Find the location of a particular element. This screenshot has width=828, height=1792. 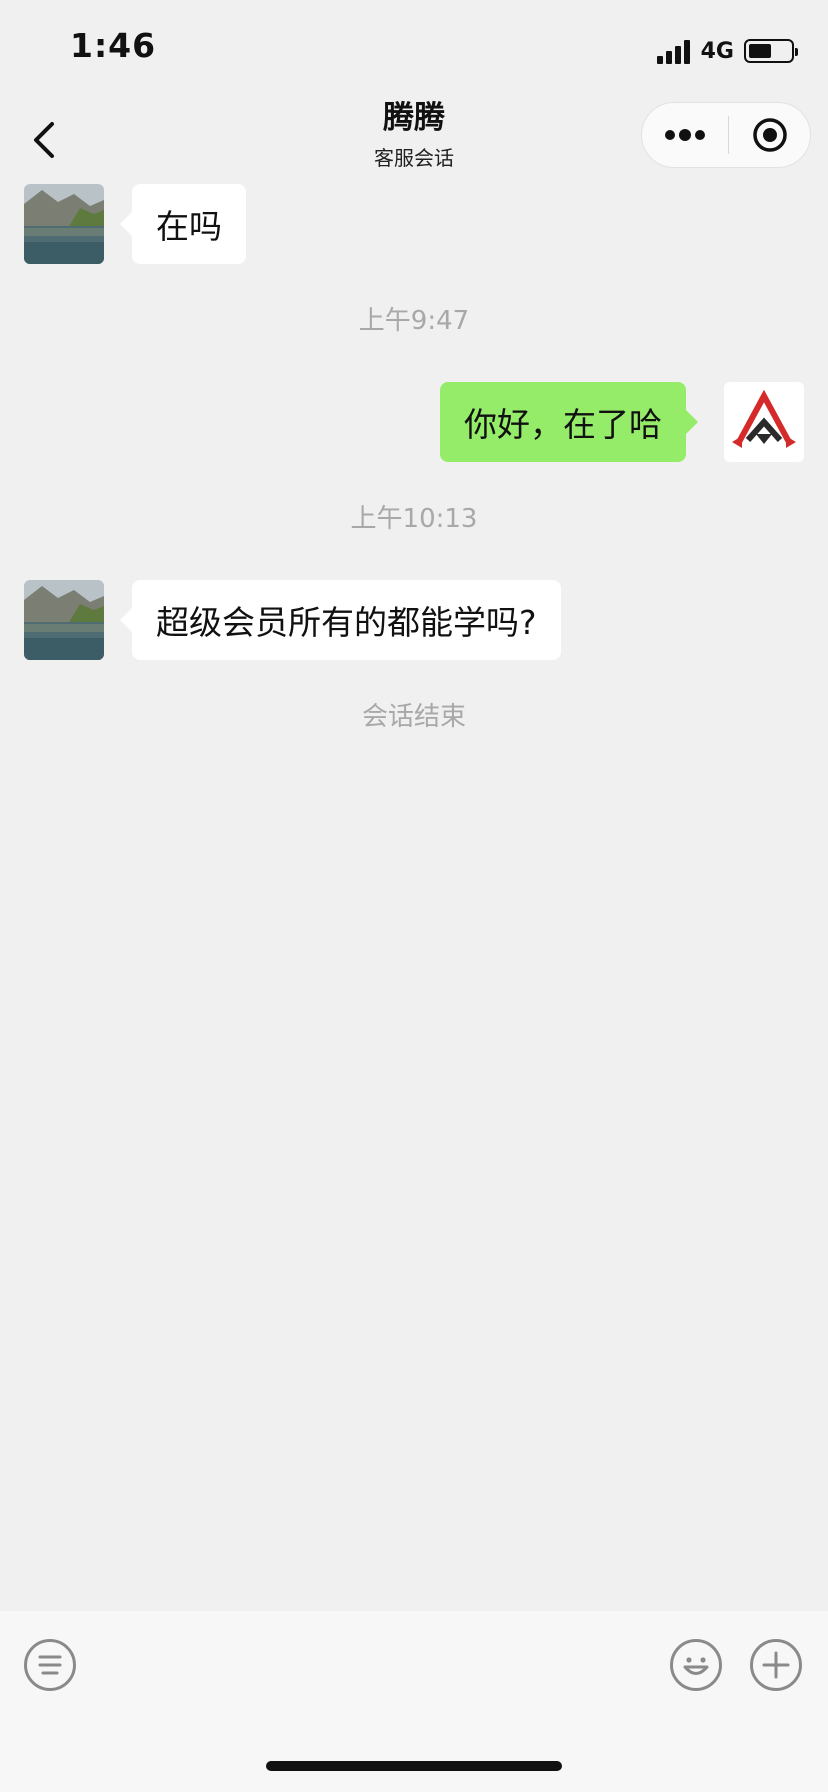

battery-level is located at coordinates (760, 51).